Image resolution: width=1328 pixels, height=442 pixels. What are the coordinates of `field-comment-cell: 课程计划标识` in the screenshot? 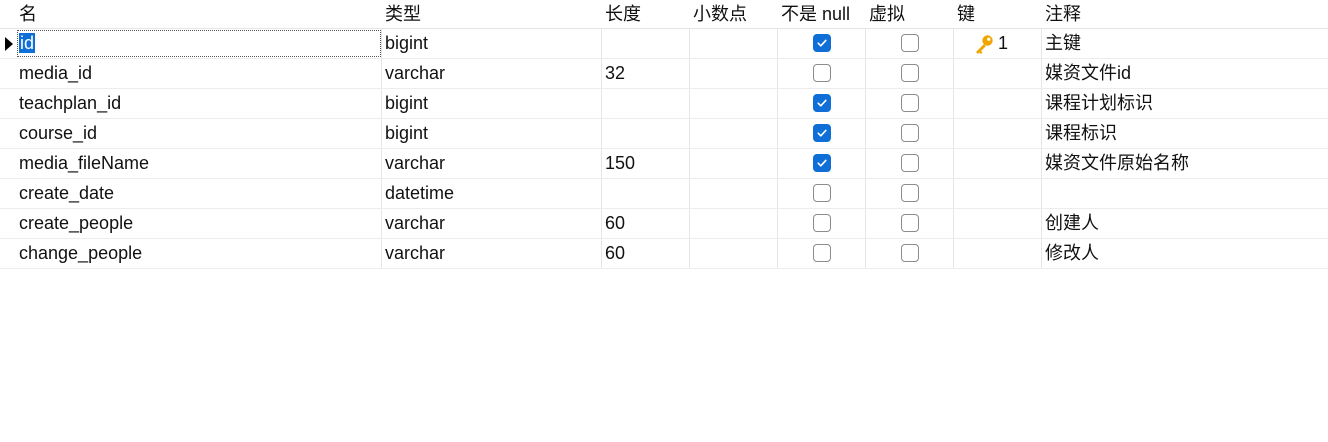 It's located at (1185, 103).